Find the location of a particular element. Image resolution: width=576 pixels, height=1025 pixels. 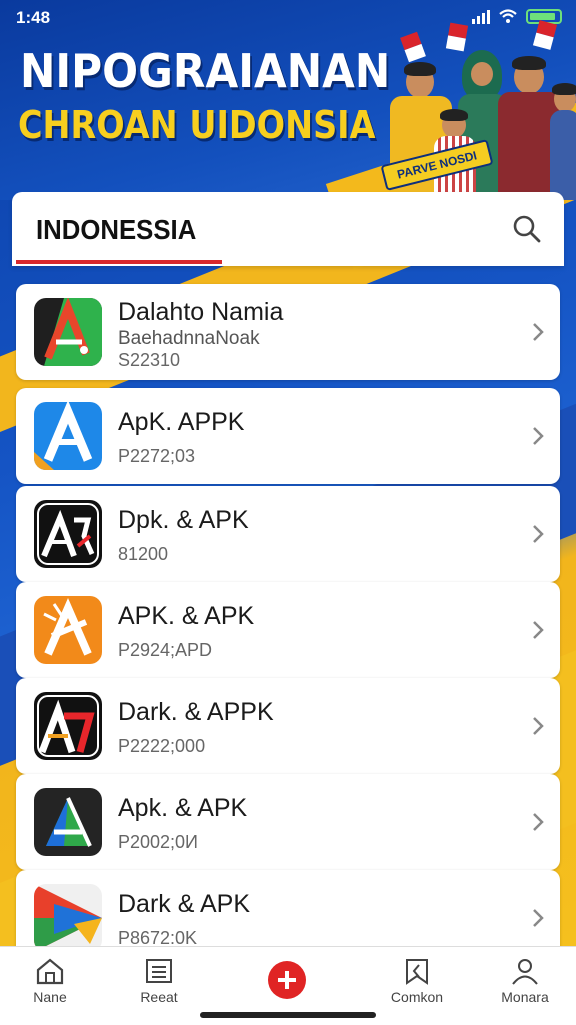

list-item: Dalahto Namia BaehadnnaNoak S22310 is located at coordinates (288, 332).